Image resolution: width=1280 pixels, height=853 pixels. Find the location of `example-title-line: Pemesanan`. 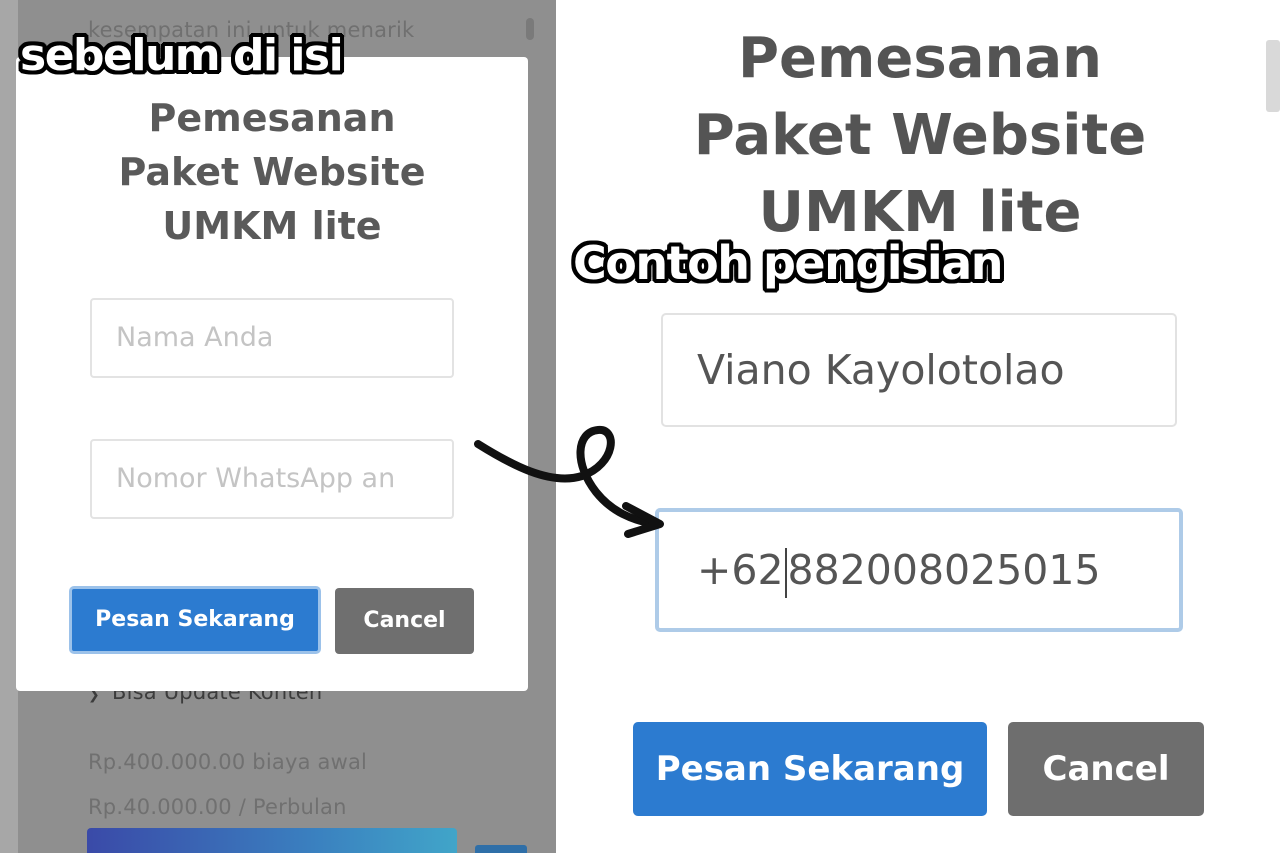

example-title-line: Pemesanan is located at coordinates (920, 58).